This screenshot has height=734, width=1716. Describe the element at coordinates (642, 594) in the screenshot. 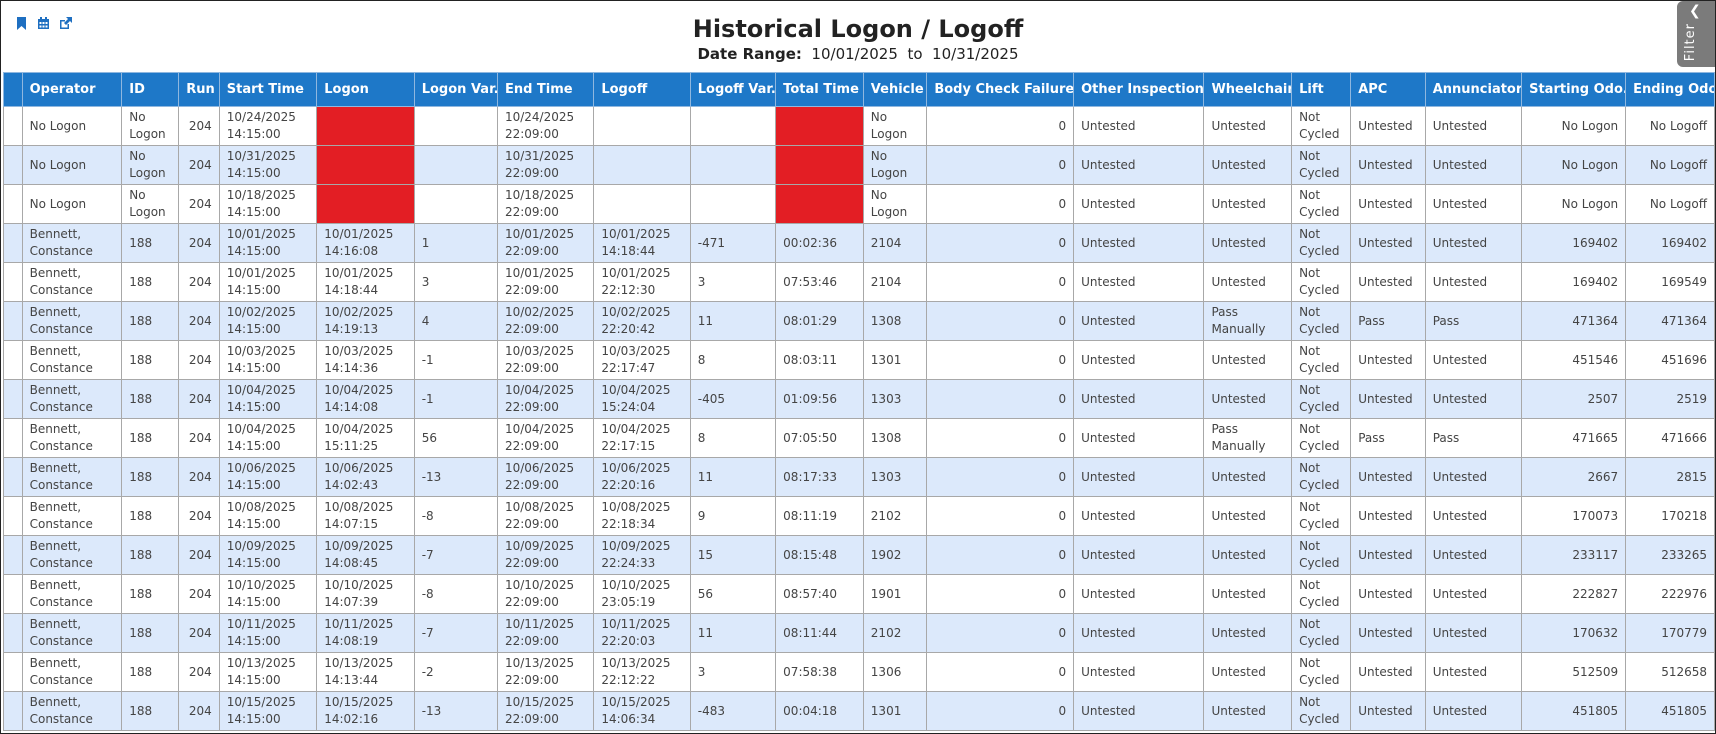

I see `logoff-cell: 10/10/2025 23:05:19` at that location.